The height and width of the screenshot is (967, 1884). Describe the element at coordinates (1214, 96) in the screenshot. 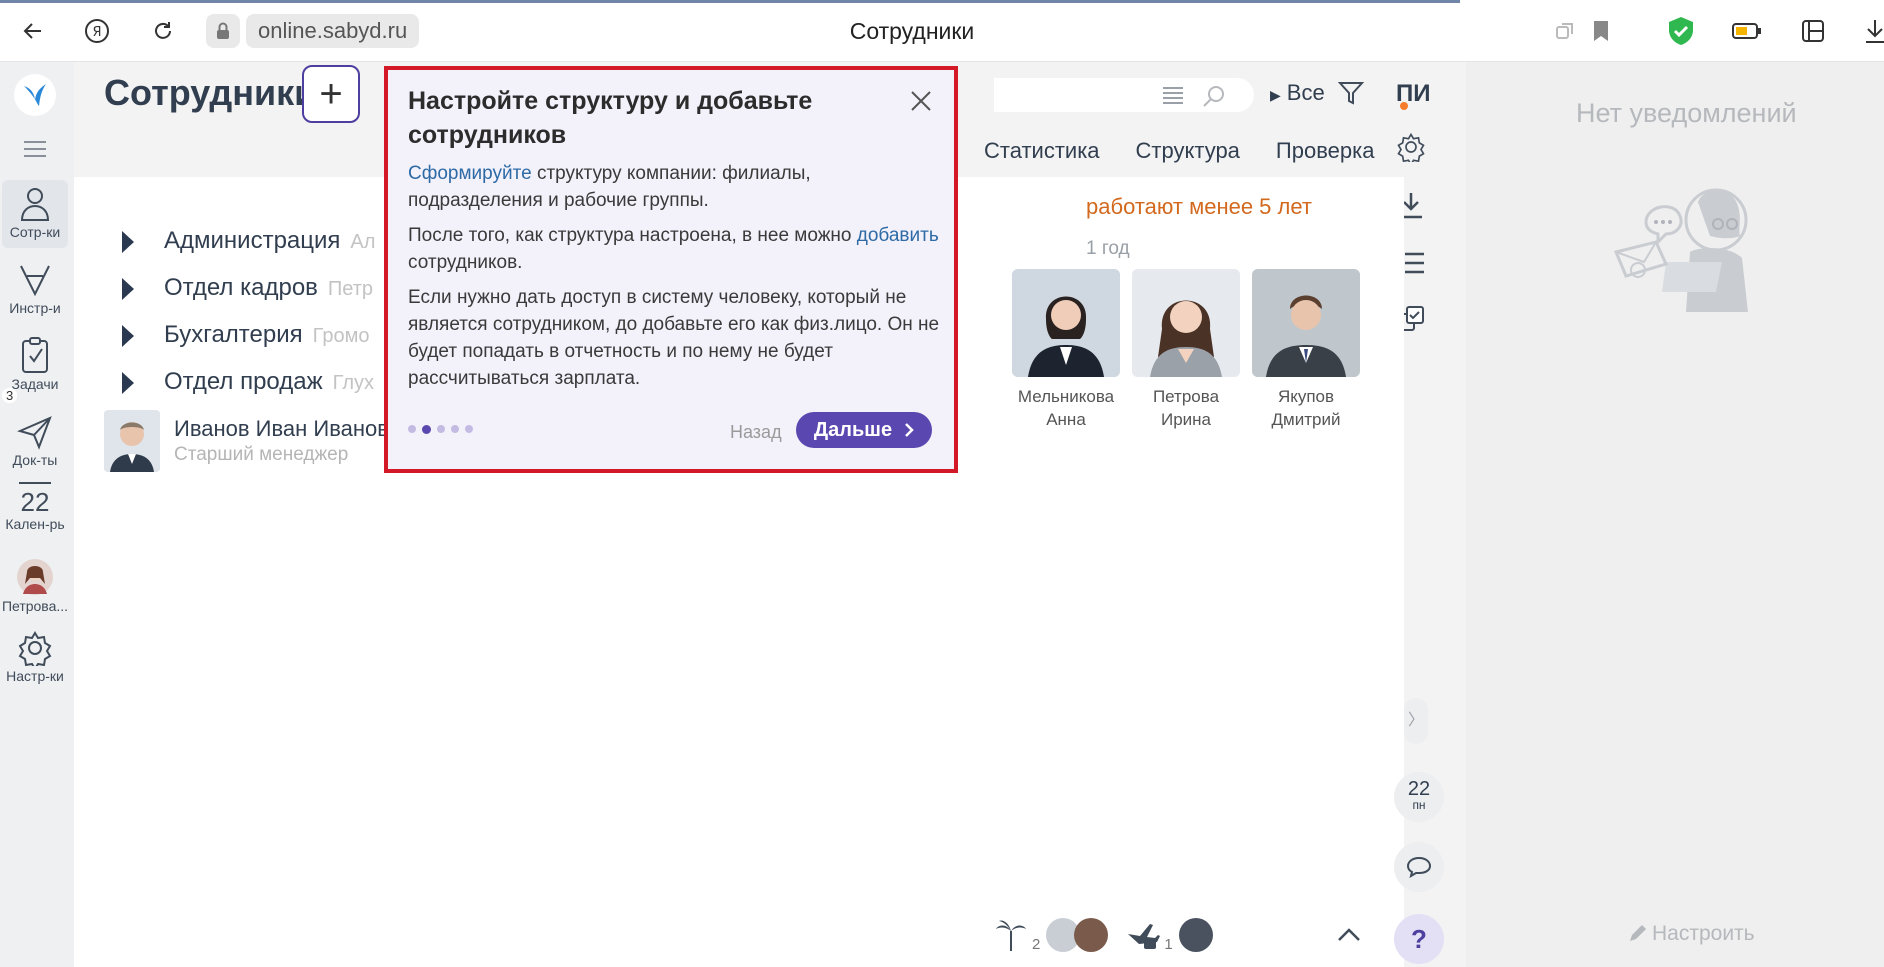

I see `search-icon` at that location.